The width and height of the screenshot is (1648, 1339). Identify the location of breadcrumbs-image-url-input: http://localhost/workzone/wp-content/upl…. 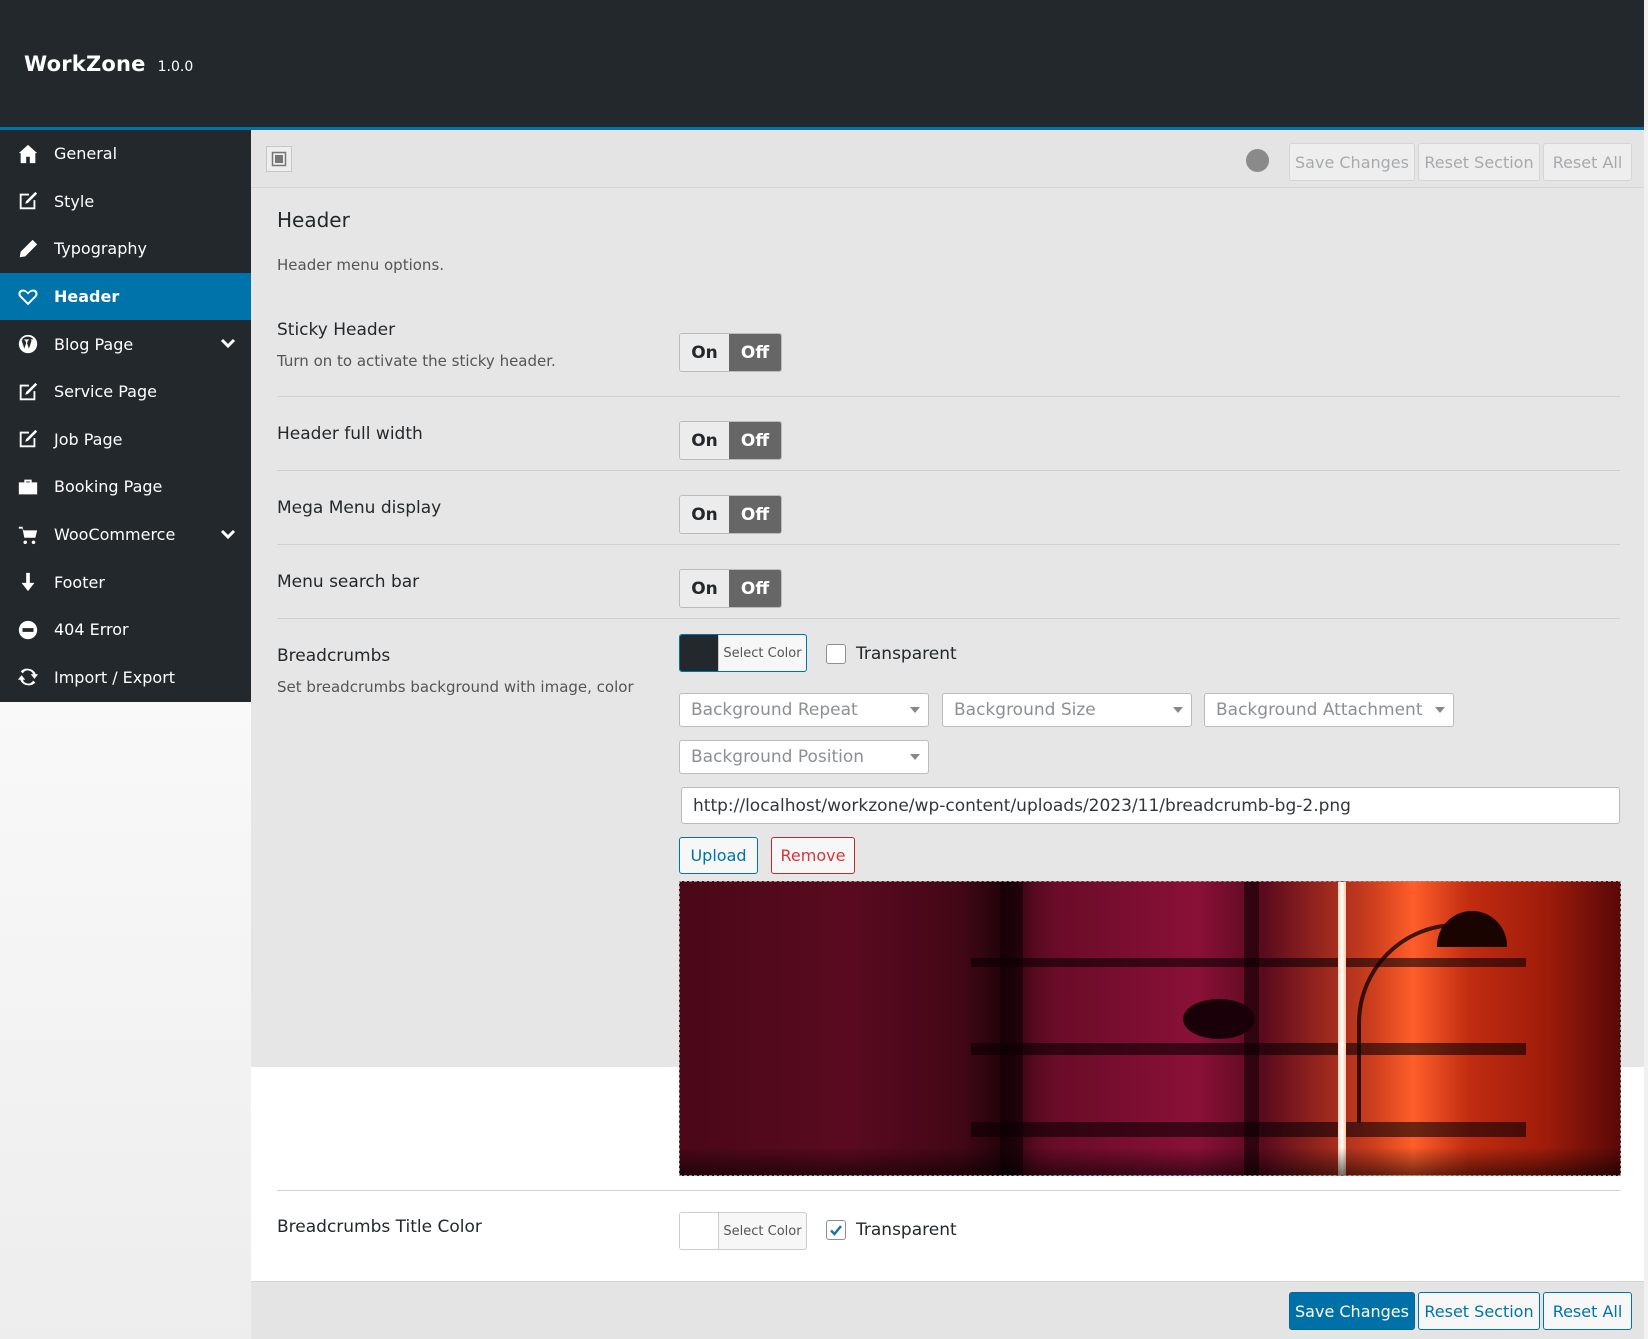
(1150, 805).